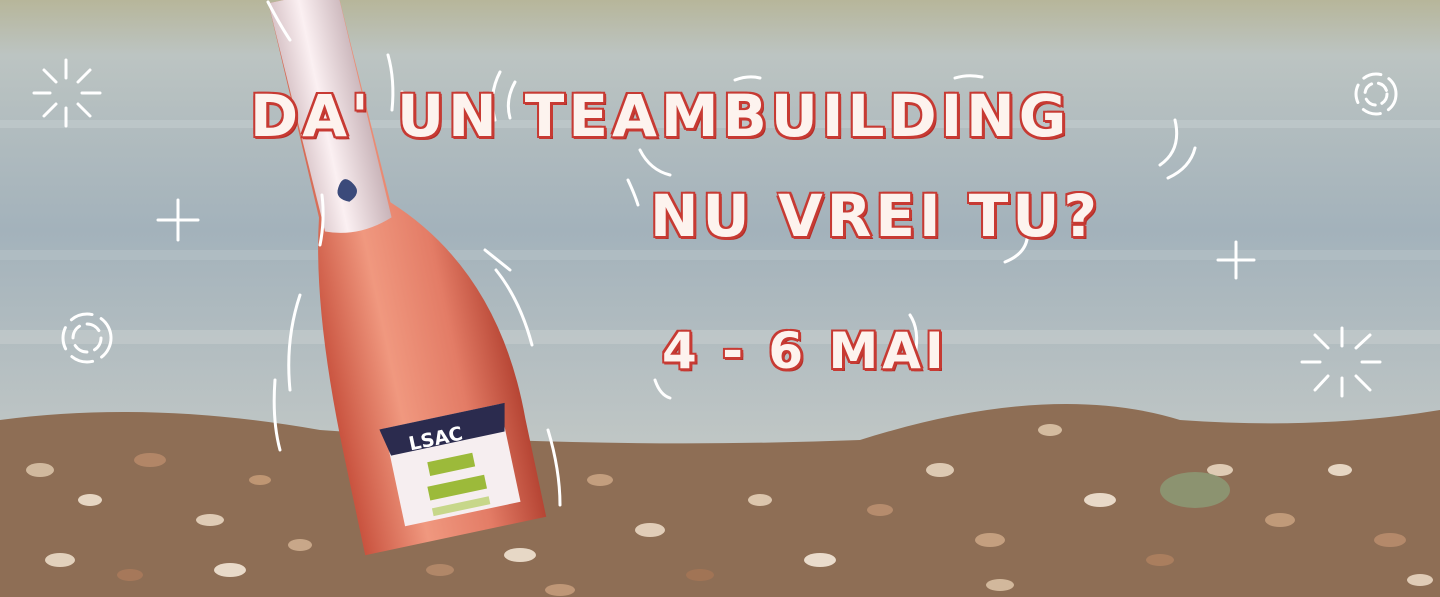 The height and width of the screenshot is (597, 1440). What do you see at coordinates (805, 351) in the screenshot?
I see `event-dates: 4 - 6 MAI` at bounding box center [805, 351].